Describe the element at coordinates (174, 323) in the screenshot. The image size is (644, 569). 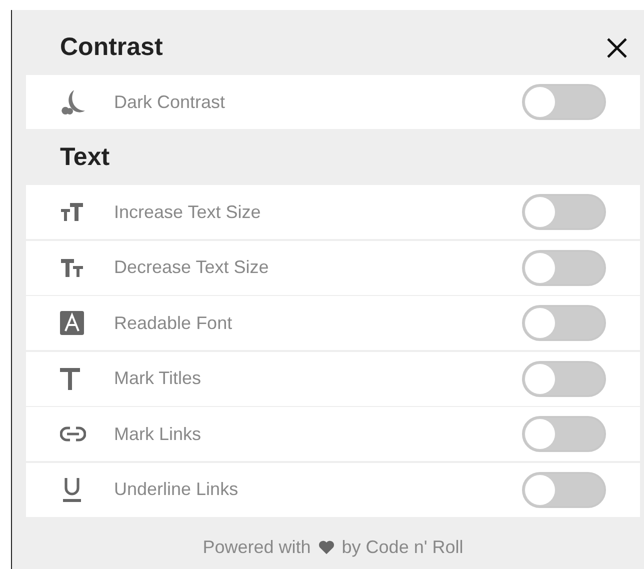
I see `option-label: Readable Font` at that location.